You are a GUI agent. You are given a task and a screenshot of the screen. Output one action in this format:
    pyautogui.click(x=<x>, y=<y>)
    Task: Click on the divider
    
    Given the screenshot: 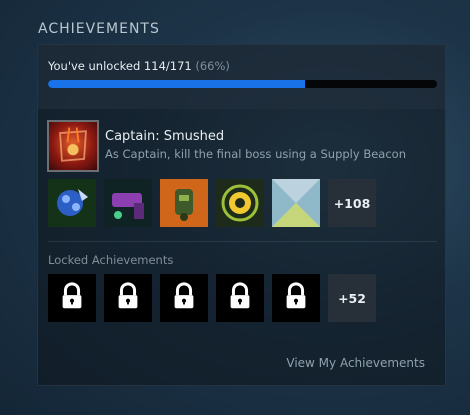 What is the action you would take?
    pyautogui.click(x=242, y=241)
    